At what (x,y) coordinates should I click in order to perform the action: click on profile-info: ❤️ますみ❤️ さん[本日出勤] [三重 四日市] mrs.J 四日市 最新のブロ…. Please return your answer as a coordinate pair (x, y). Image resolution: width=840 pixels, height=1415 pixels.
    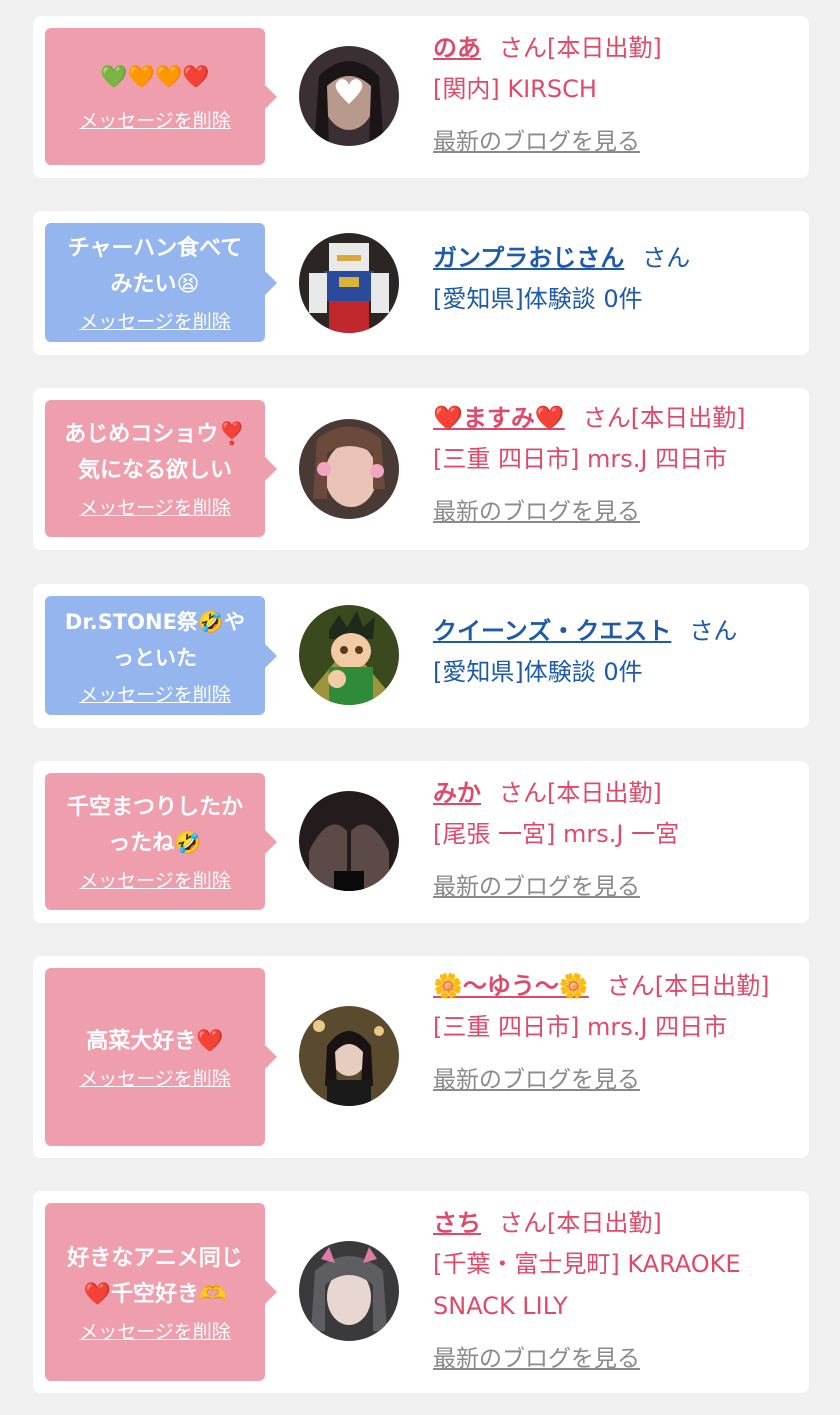
    Looking at the image, I should click on (608, 462).